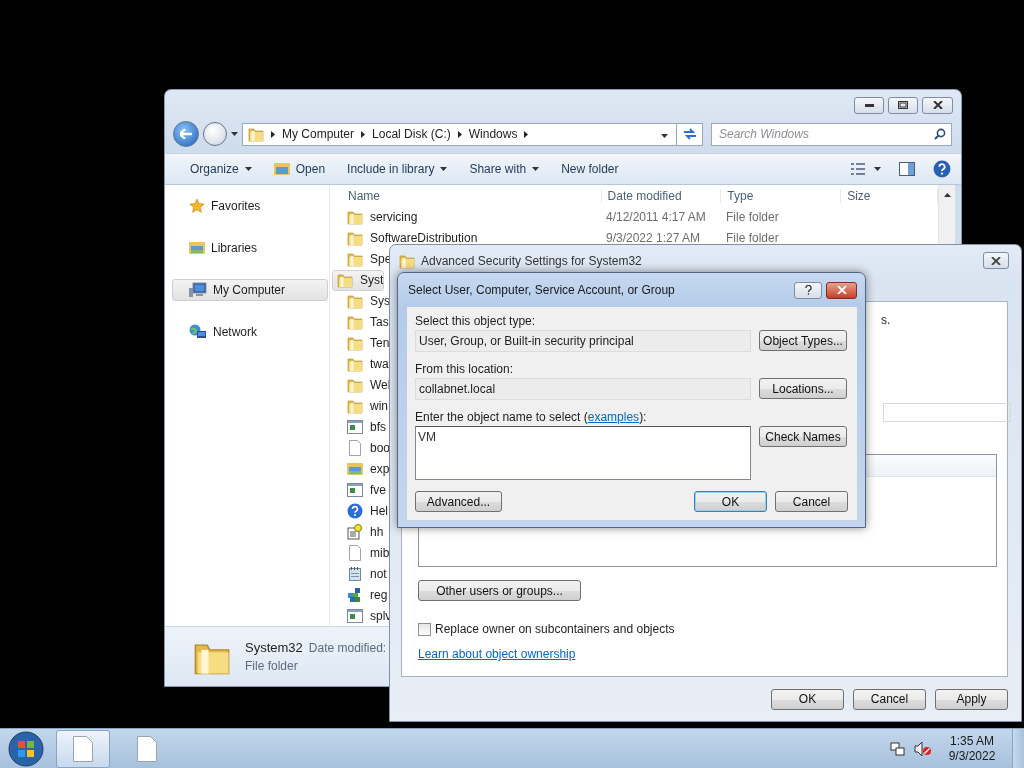 This screenshot has height=768, width=1024. I want to click on column-header: Date modified, so click(661, 195).